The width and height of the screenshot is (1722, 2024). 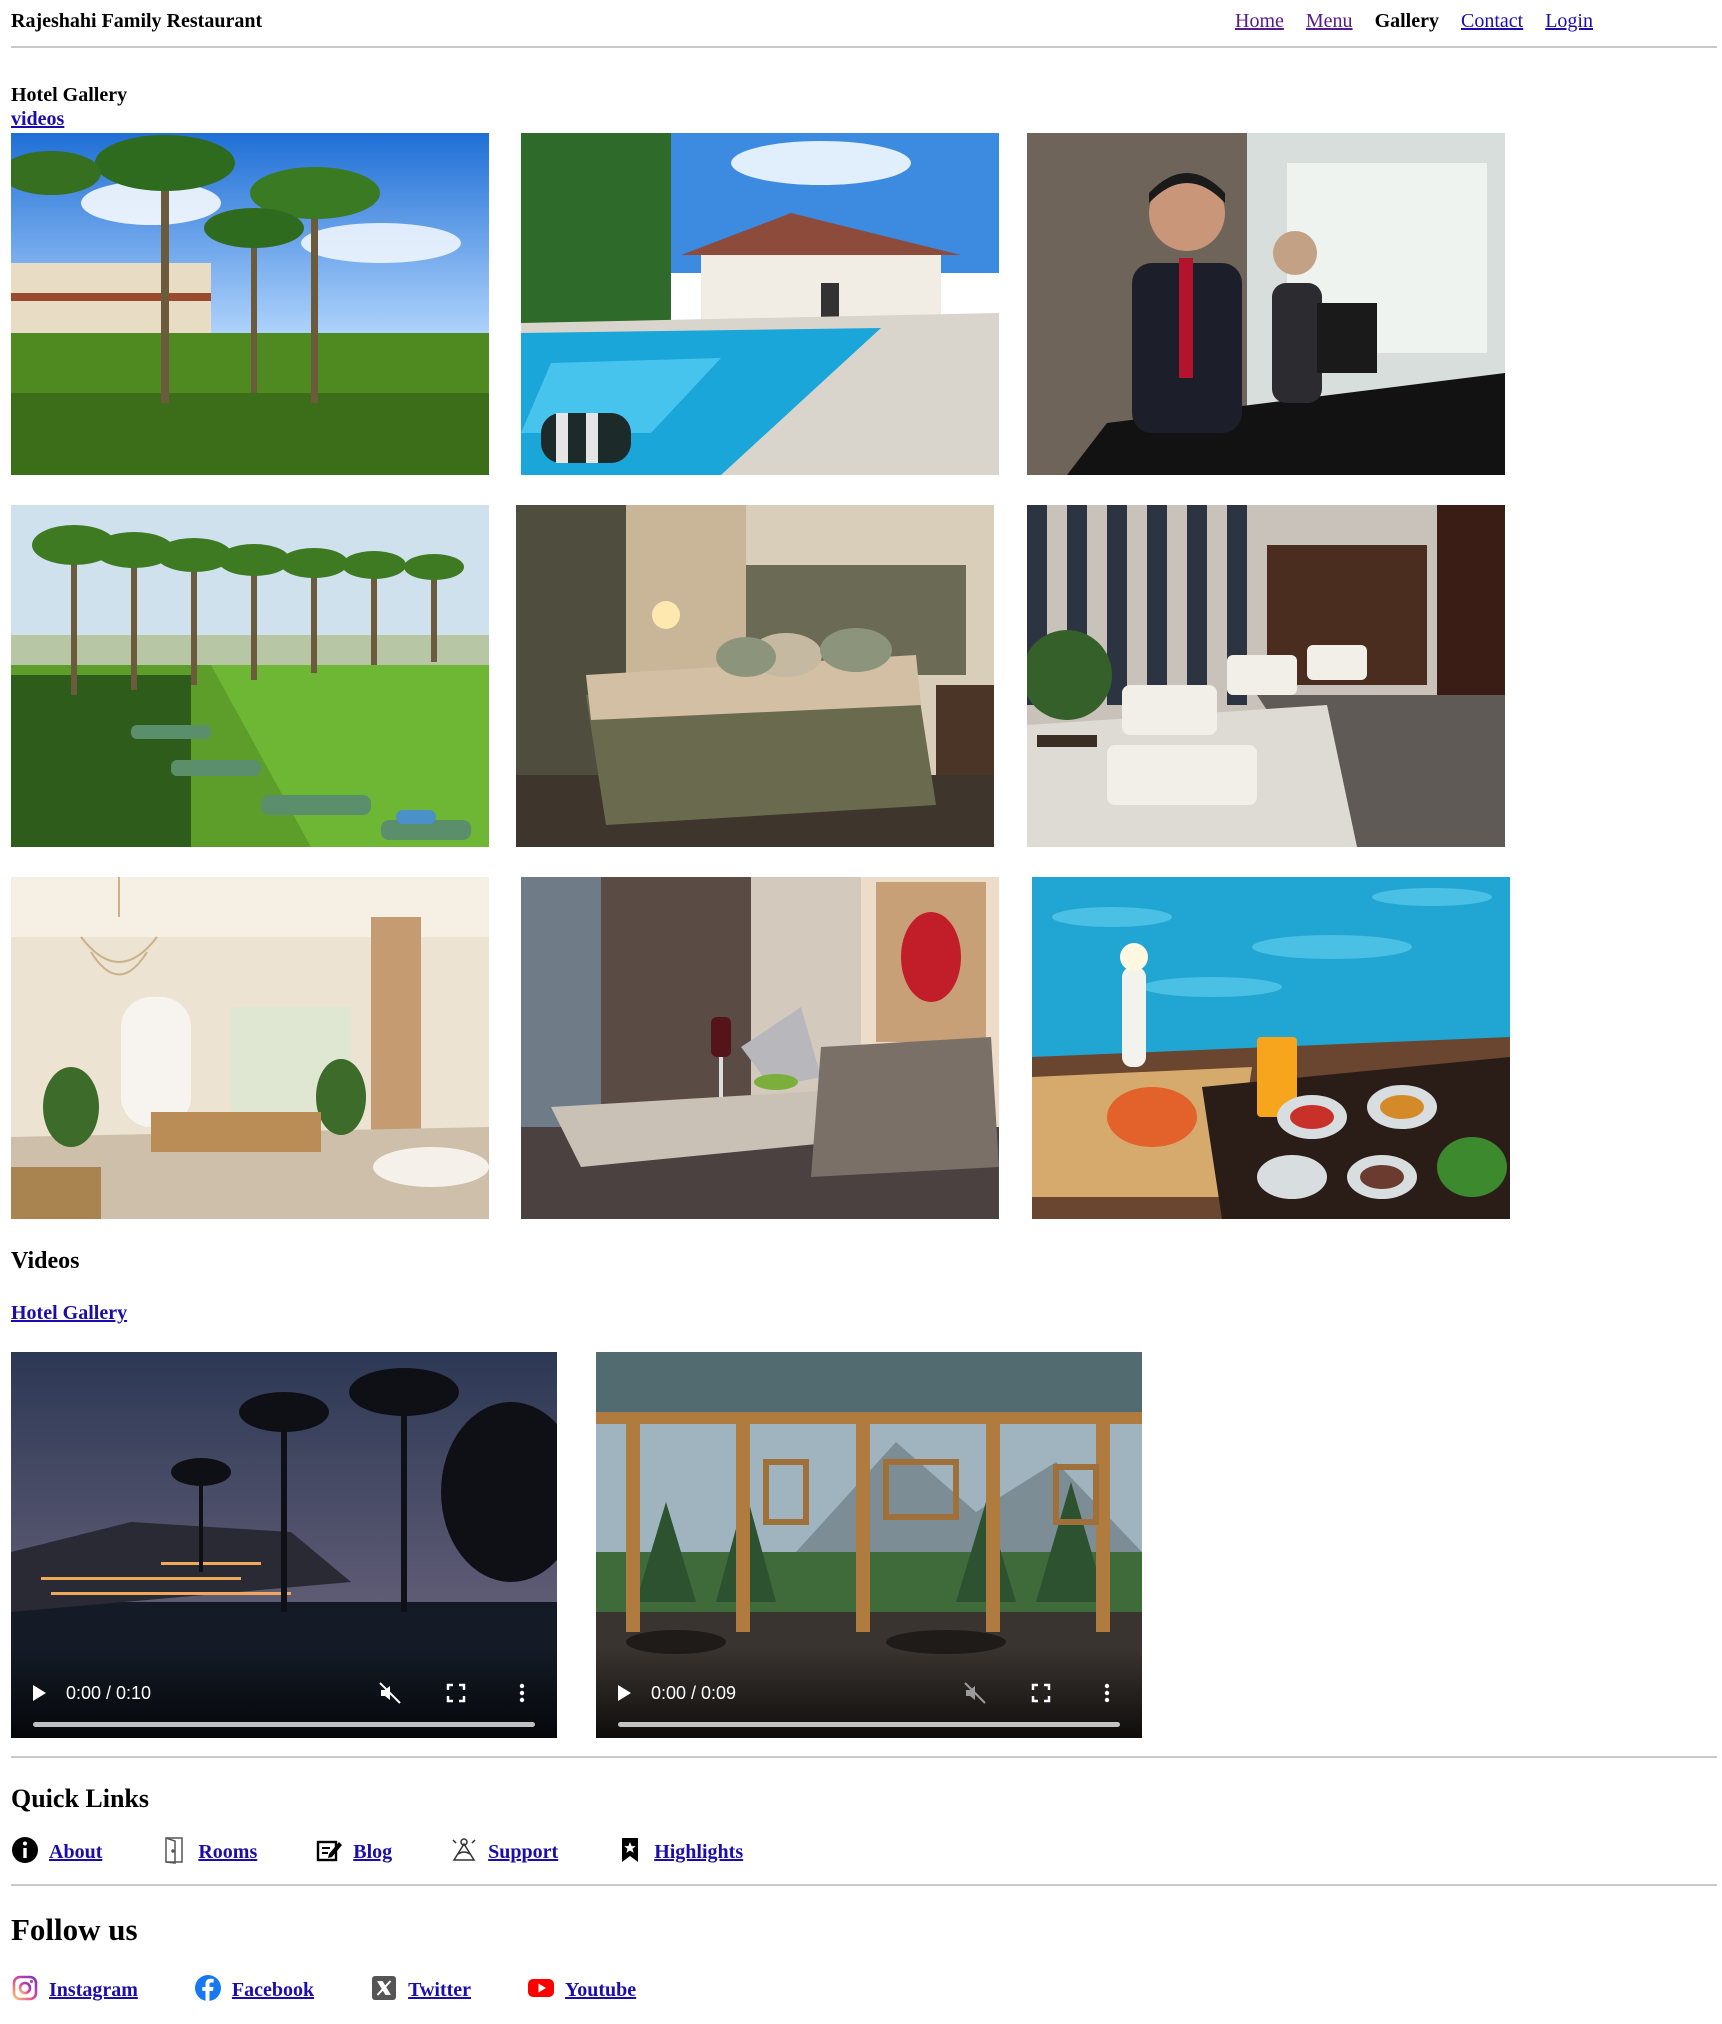 I want to click on quick-link-support-text: Support, so click(x=519, y=1852).